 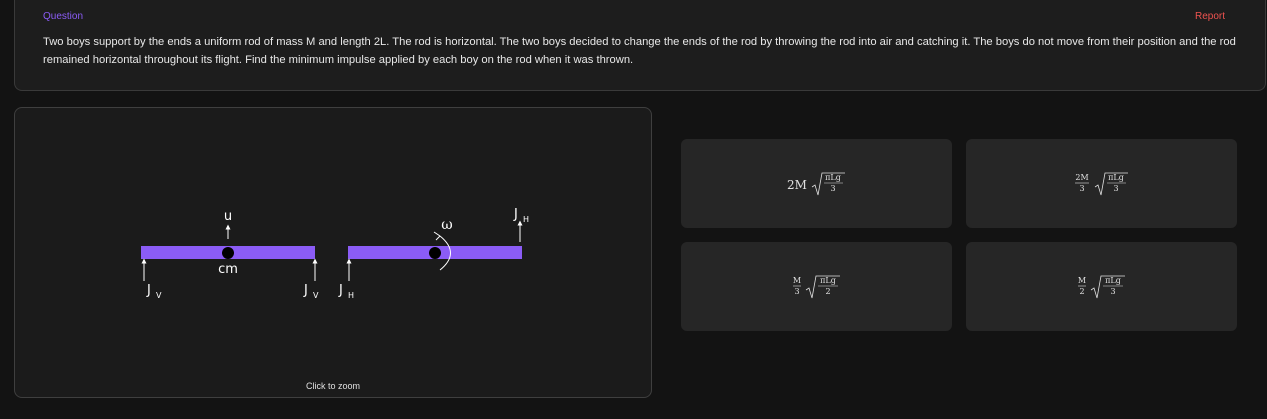 What do you see at coordinates (1081, 280) in the screenshot?
I see `option-d-coef-numerator: M` at bounding box center [1081, 280].